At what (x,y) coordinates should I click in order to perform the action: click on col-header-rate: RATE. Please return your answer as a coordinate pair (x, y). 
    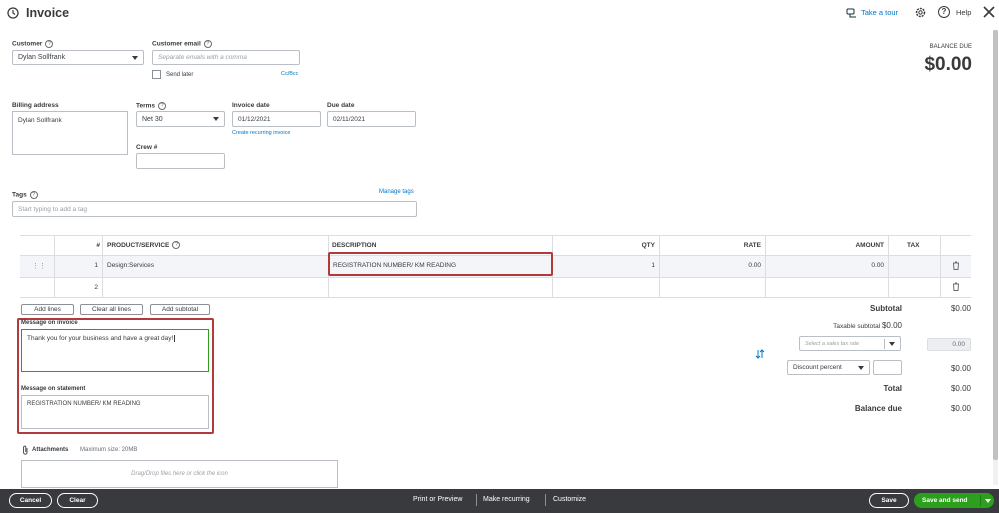
    Looking at the image, I should click on (752, 245).